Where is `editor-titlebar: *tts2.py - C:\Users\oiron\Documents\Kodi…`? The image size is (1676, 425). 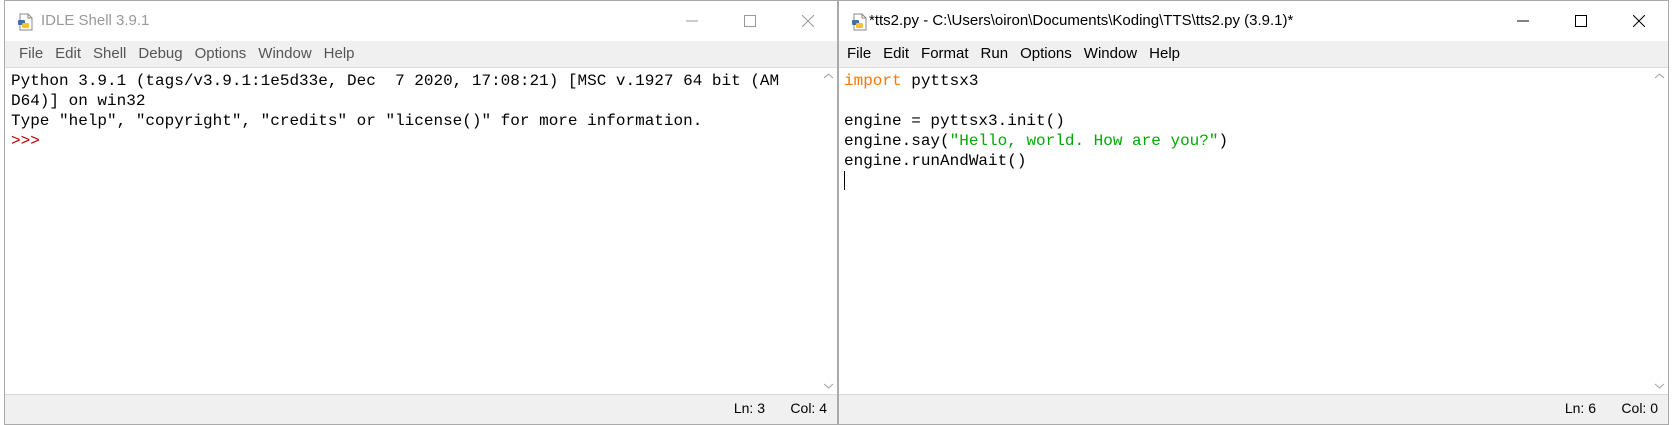 editor-titlebar: *tts2.py - C:\Users\oiron\Documents\Kodi… is located at coordinates (1253, 21).